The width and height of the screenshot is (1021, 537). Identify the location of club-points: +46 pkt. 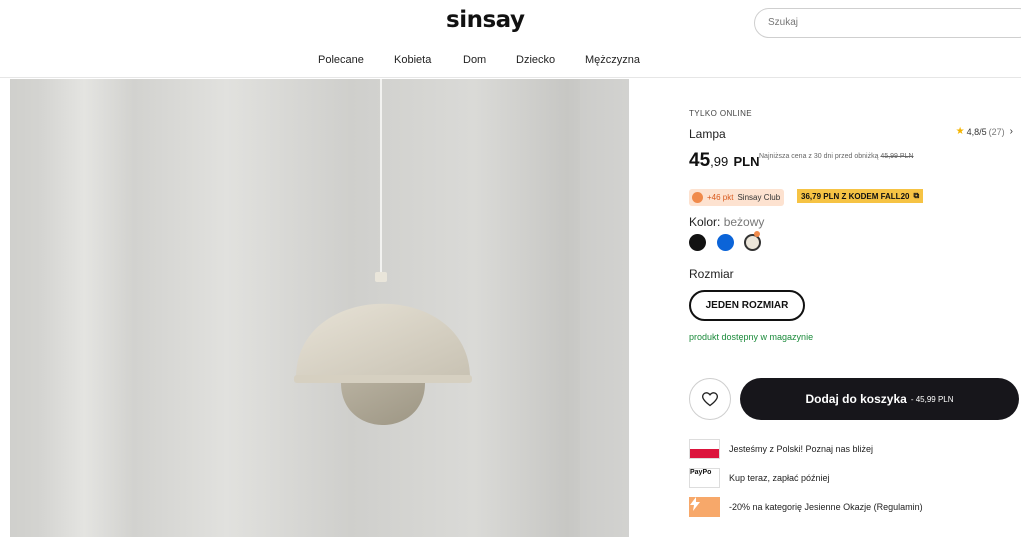
(720, 197).